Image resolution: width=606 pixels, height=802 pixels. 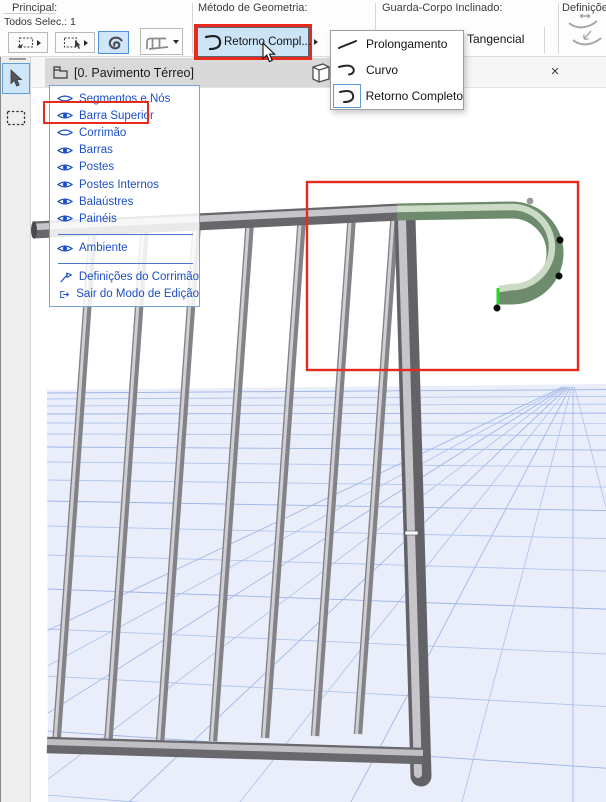 I want to click on marquee-tool-button, so click(x=16, y=117).